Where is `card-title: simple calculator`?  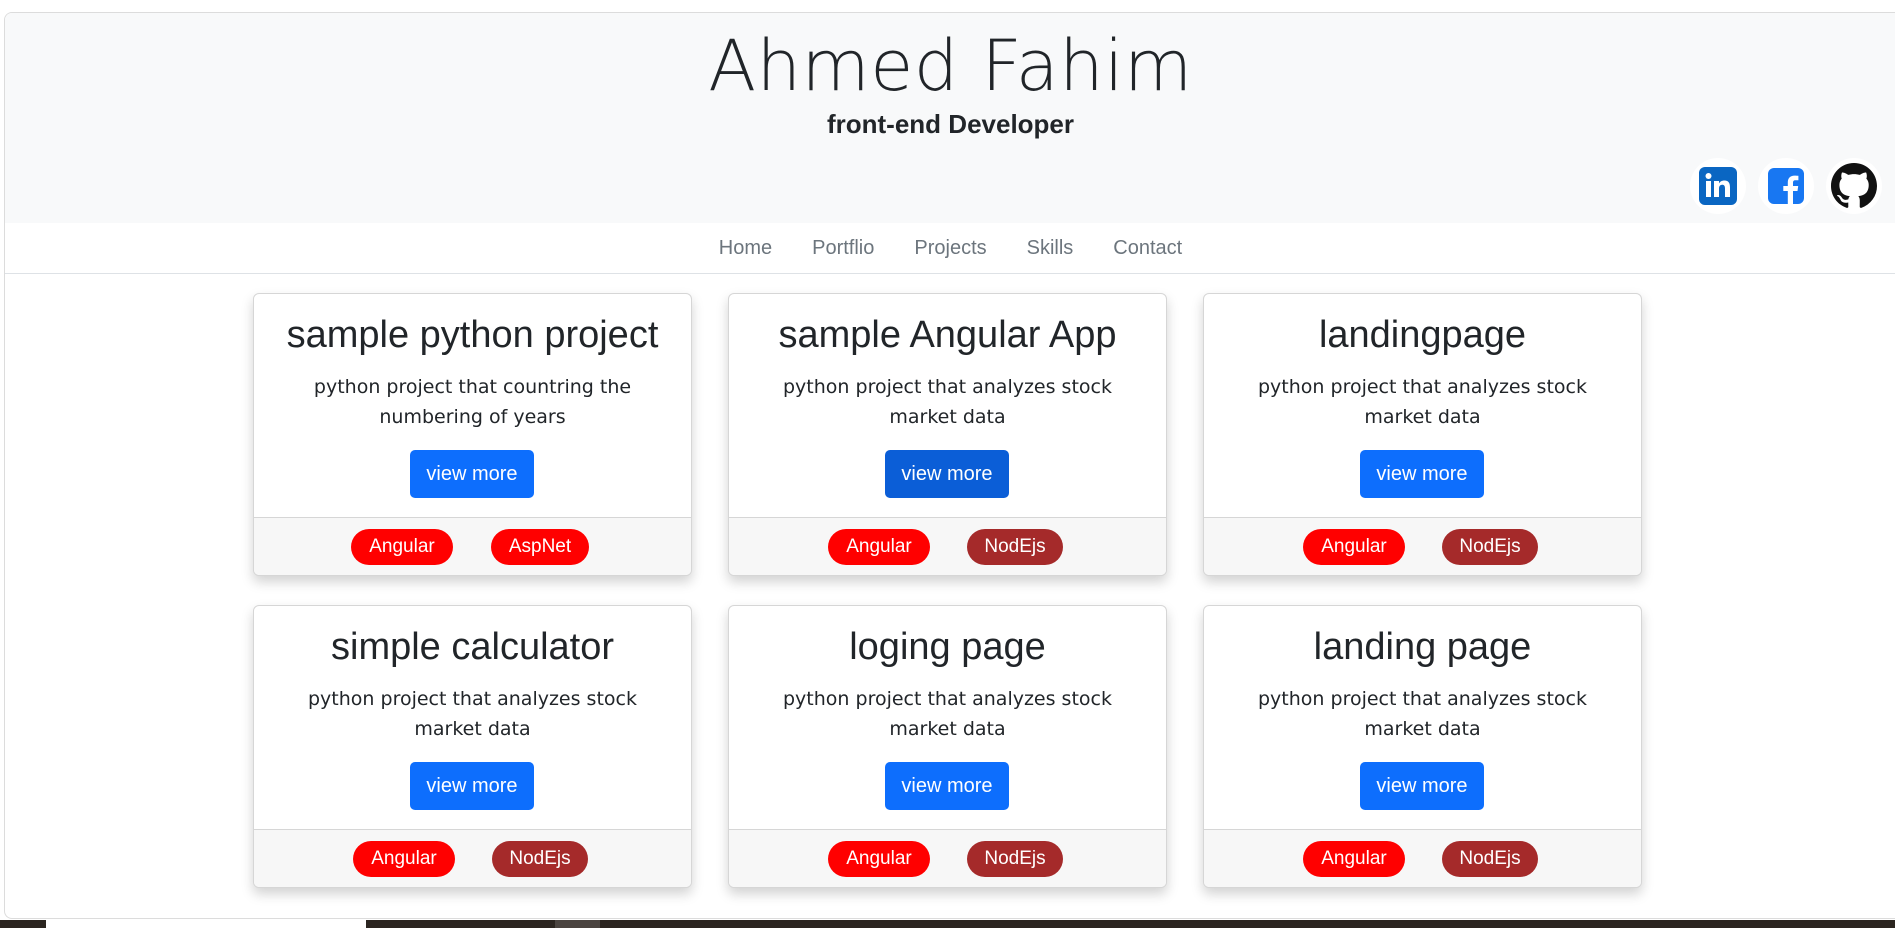 card-title: simple calculator is located at coordinates (472, 647).